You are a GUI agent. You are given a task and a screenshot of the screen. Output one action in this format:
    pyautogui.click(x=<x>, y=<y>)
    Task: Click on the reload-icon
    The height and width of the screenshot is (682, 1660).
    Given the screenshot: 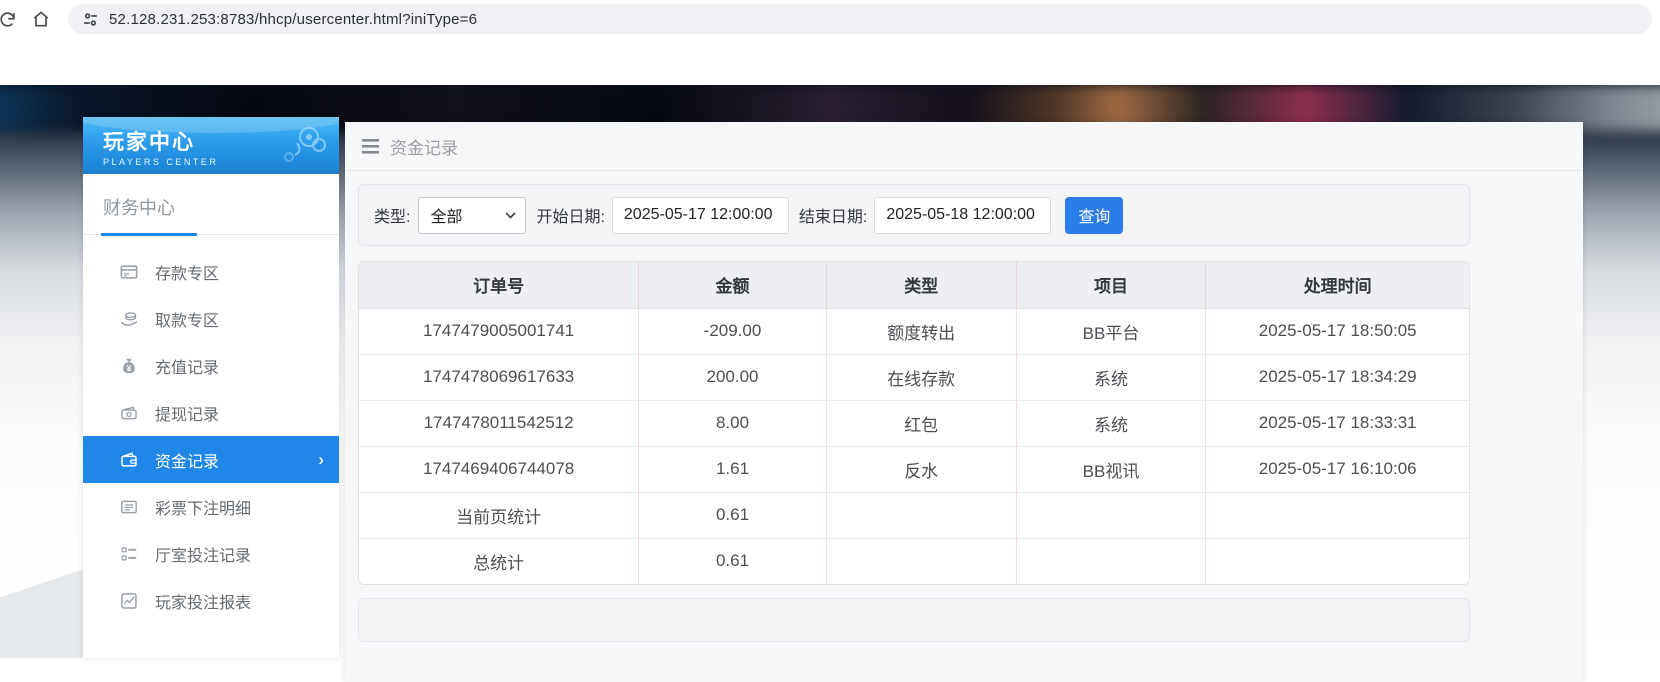 What is the action you would take?
    pyautogui.click(x=12, y=19)
    